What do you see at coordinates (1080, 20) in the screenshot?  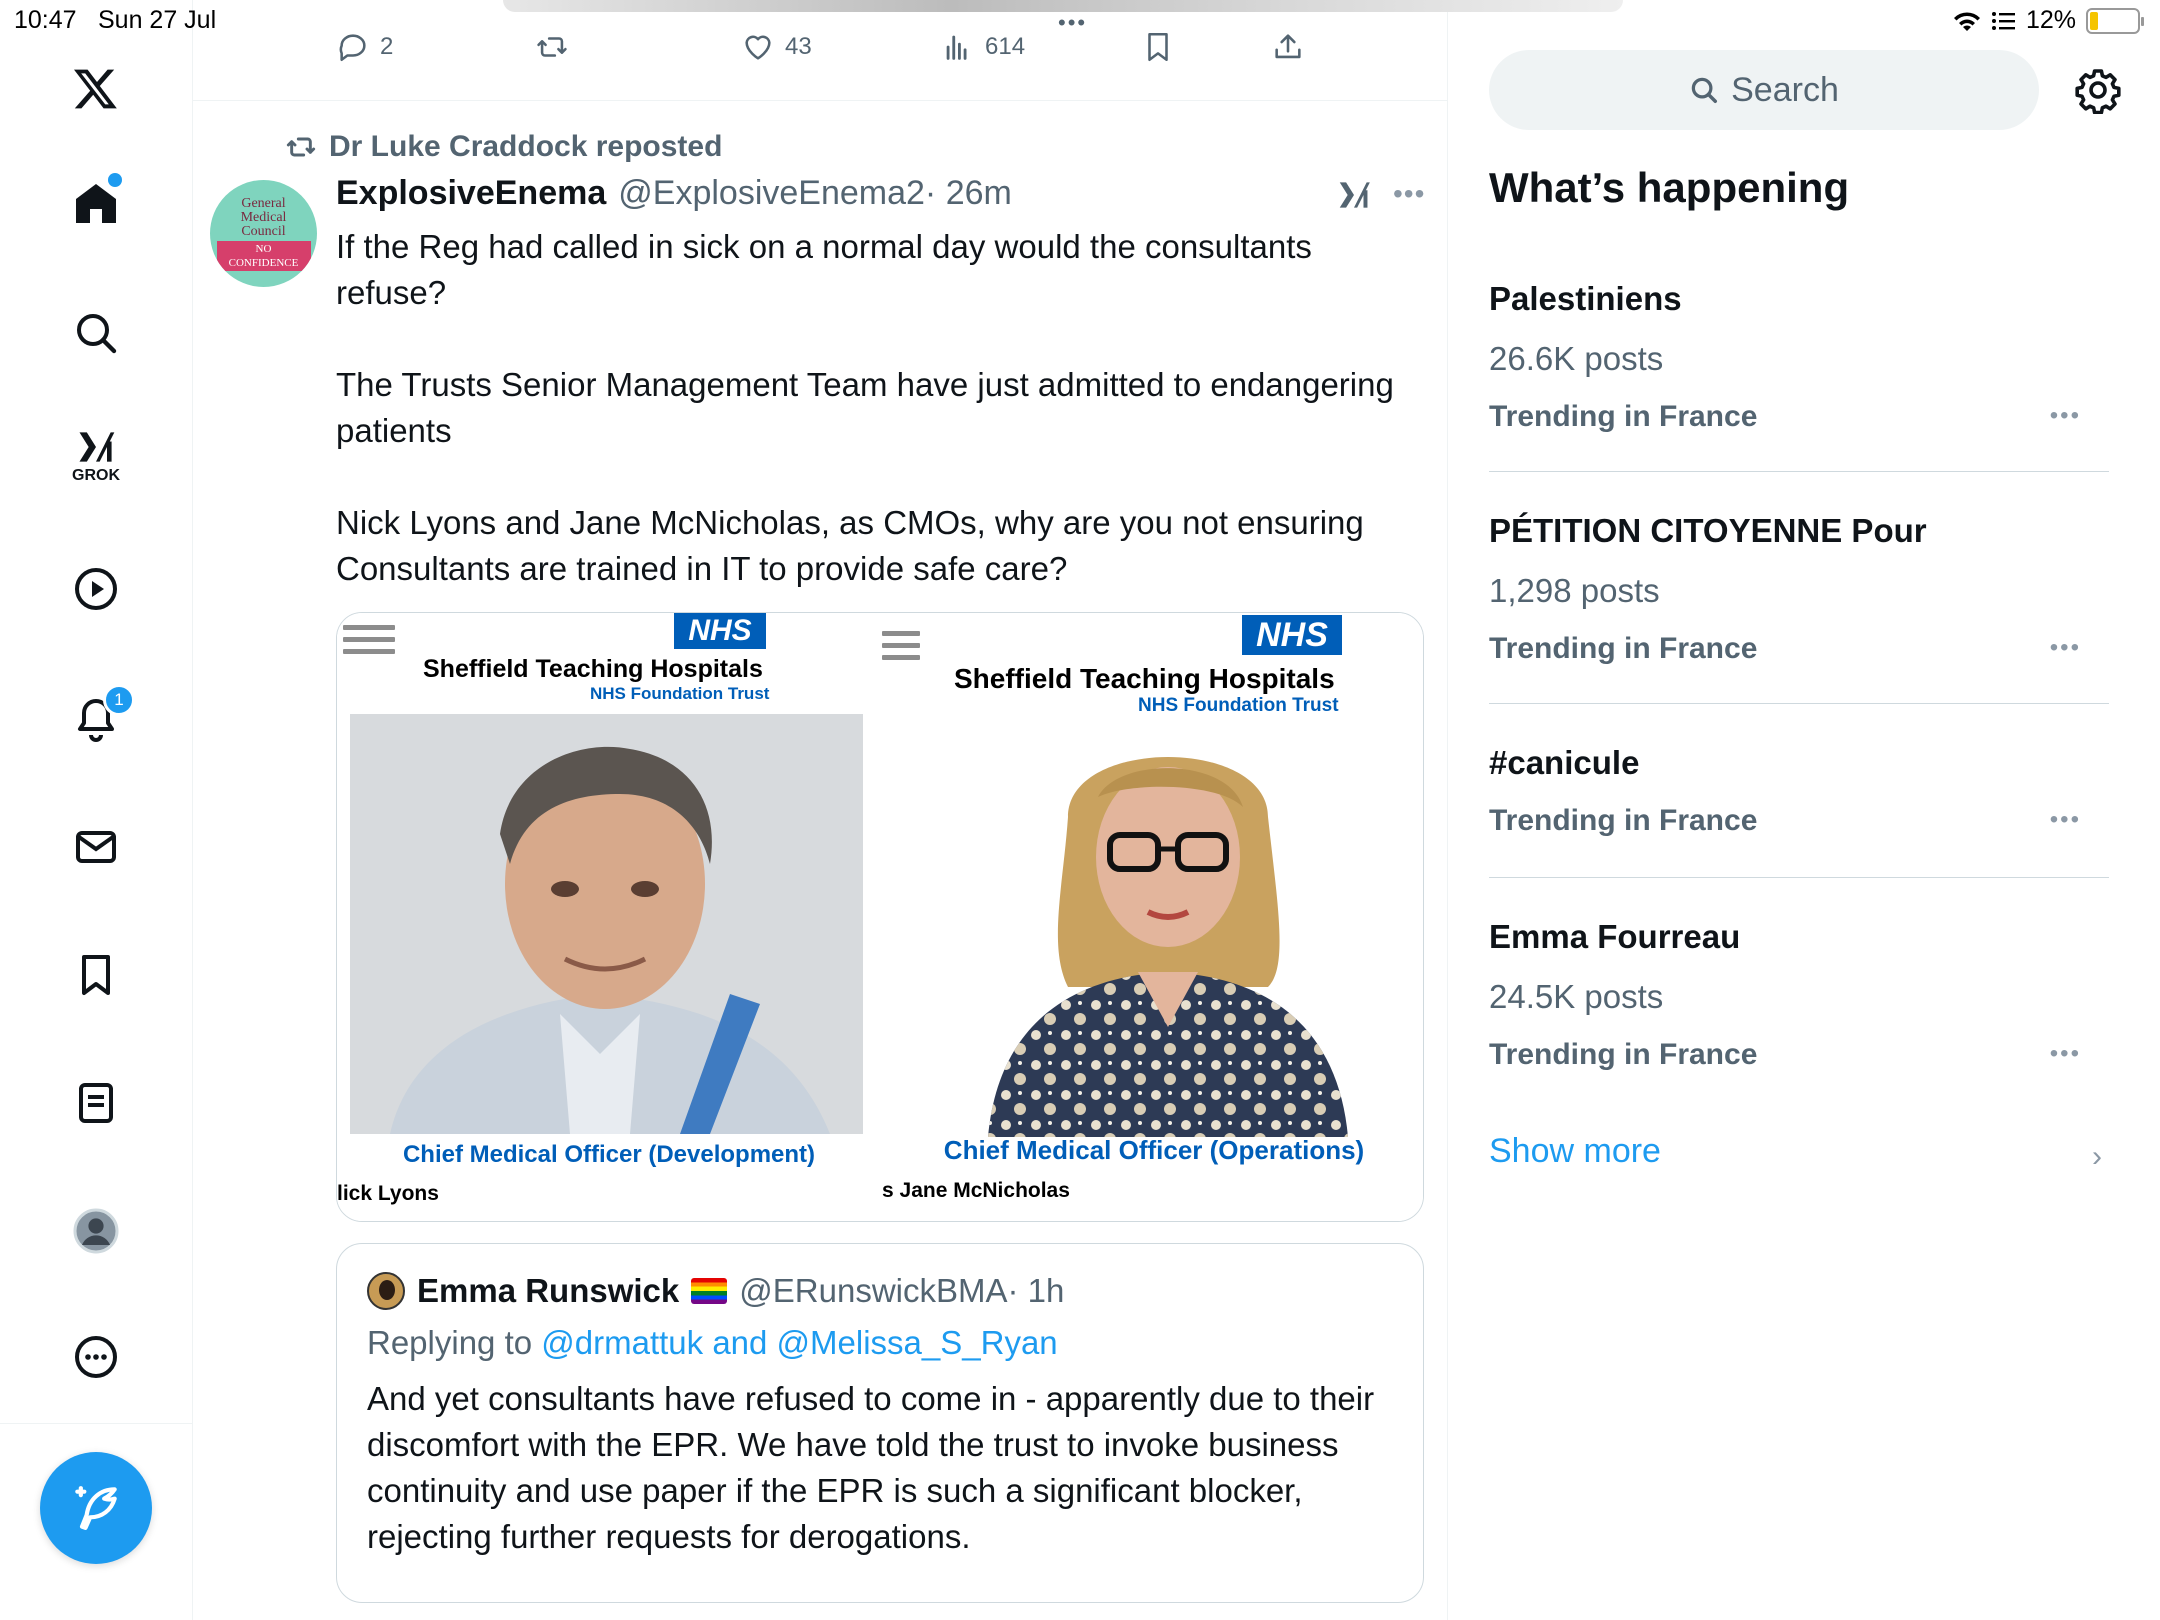 I see `status-bar: 10:47 Sun 27 Jul 12%` at bounding box center [1080, 20].